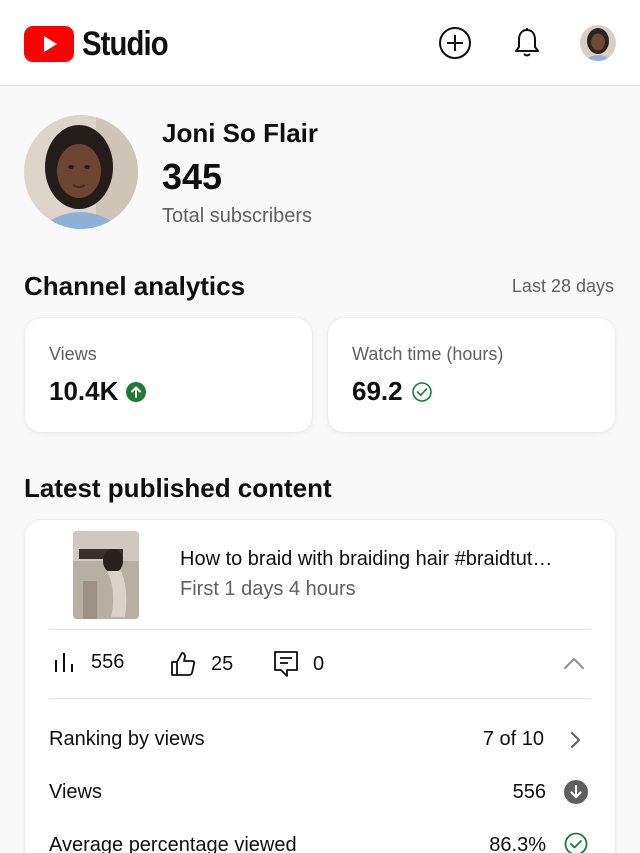 This screenshot has height=853, width=640. I want to click on subscriber-count: 345, so click(192, 176).